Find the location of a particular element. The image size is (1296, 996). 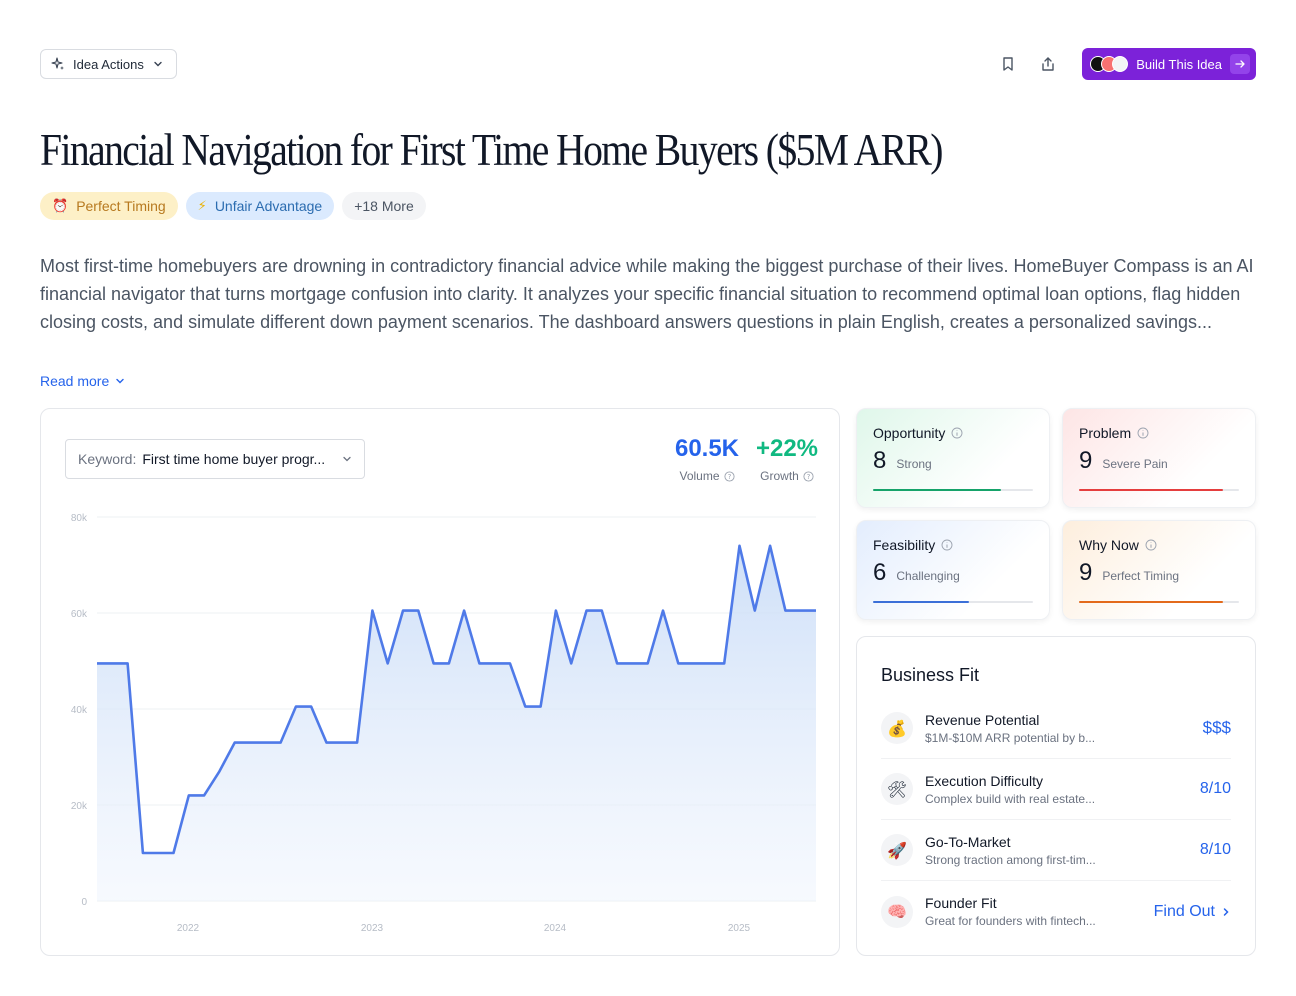

fit-name: Revenue Potential is located at coordinates (982, 719).